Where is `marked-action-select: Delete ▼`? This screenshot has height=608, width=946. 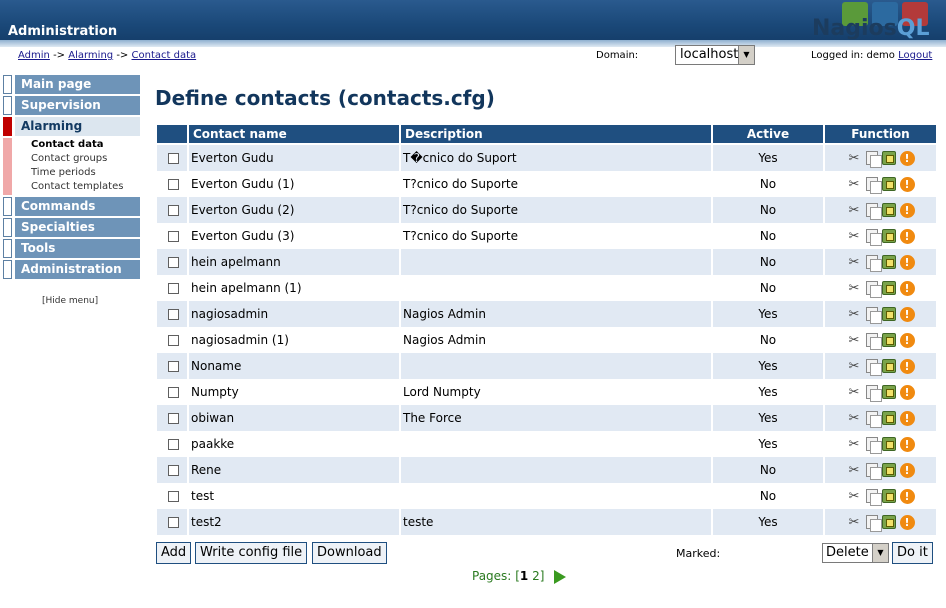
marked-action-select: Delete ▼ is located at coordinates (855, 553).